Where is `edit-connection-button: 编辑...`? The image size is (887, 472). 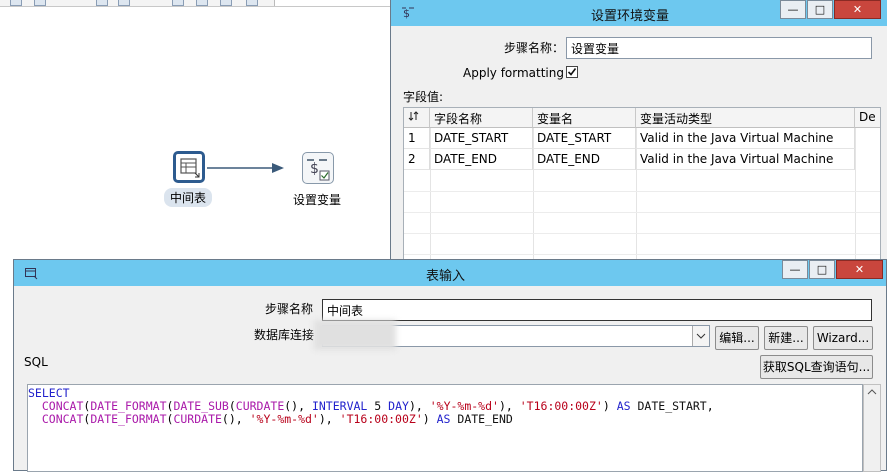 edit-connection-button: 编辑... is located at coordinates (737, 338).